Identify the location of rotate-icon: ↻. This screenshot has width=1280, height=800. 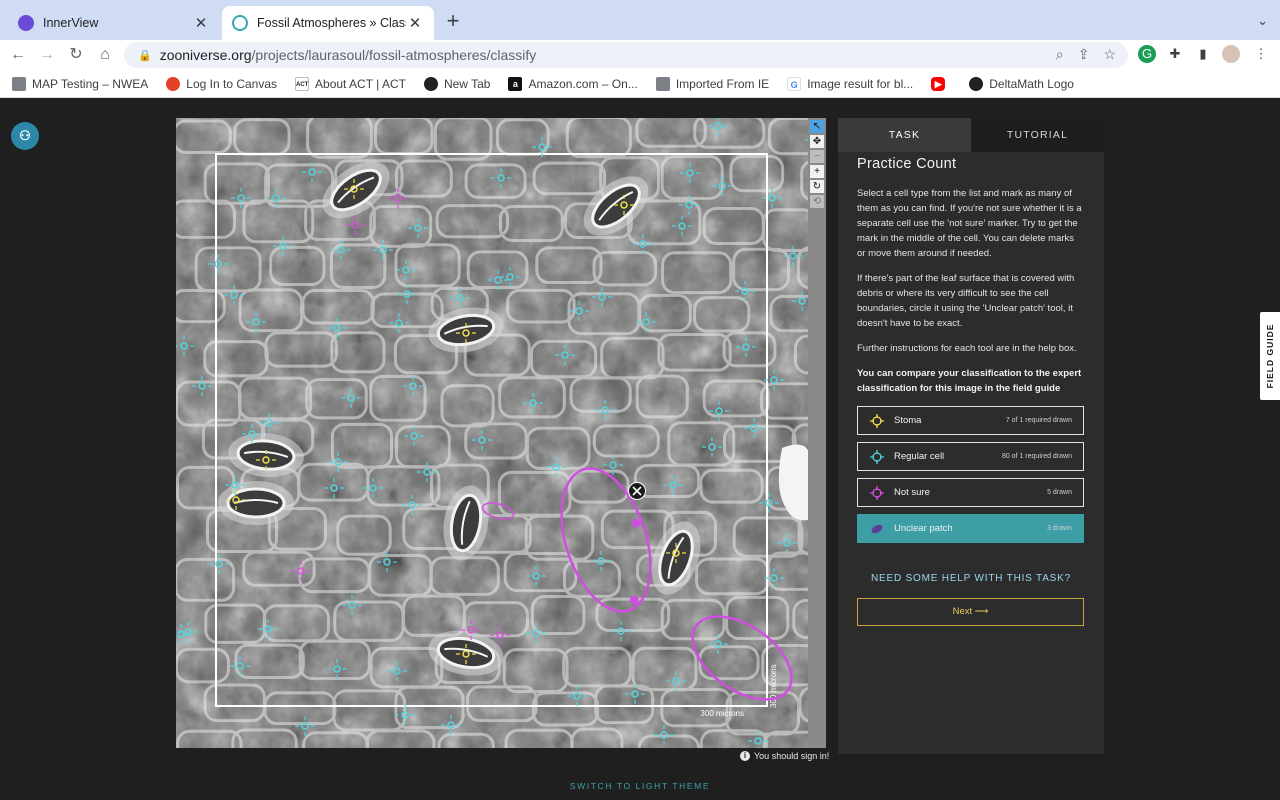
(817, 186).